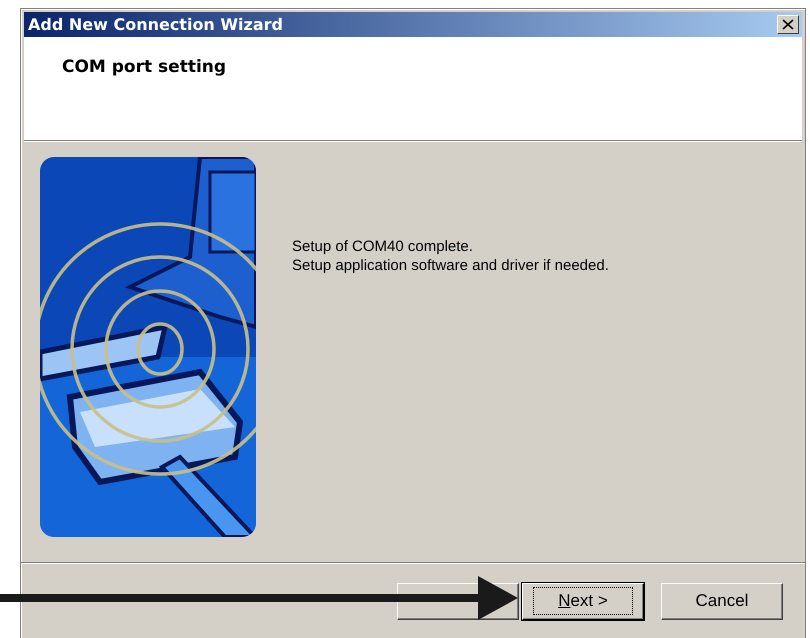 The image size is (810, 638). Describe the element at coordinates (450, 265) in the screenshot. I see `message-line: Setup application software and driver if needed.` at that location.